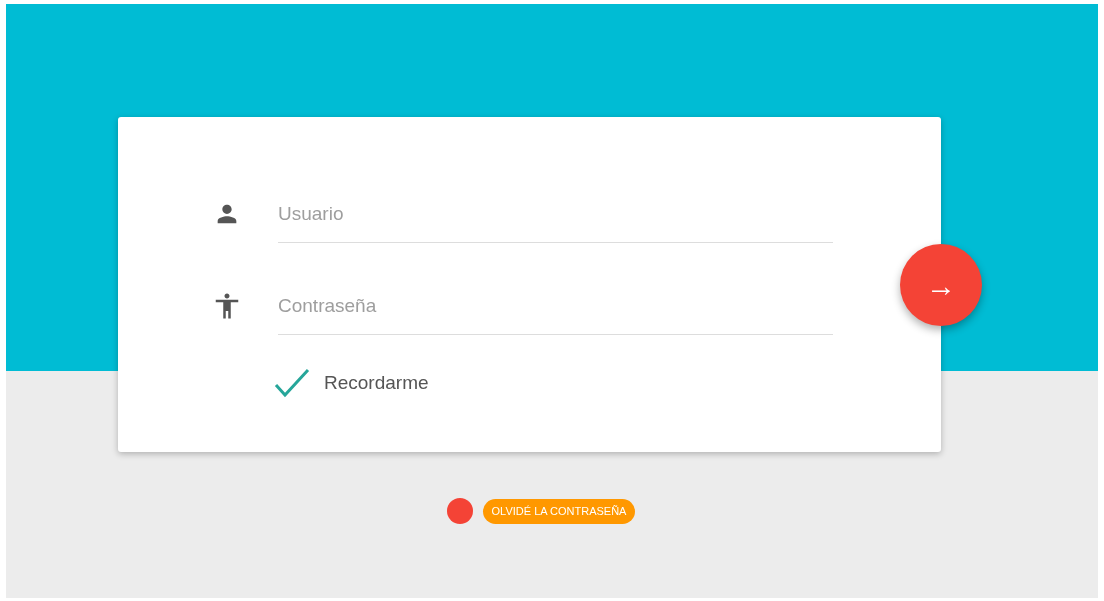 The width and height of the screenshot is (1104, 601). What do you see at coordinates (941, 285) in the screenshot?
I see `submit-button: →` at bounding box center [941, 285].